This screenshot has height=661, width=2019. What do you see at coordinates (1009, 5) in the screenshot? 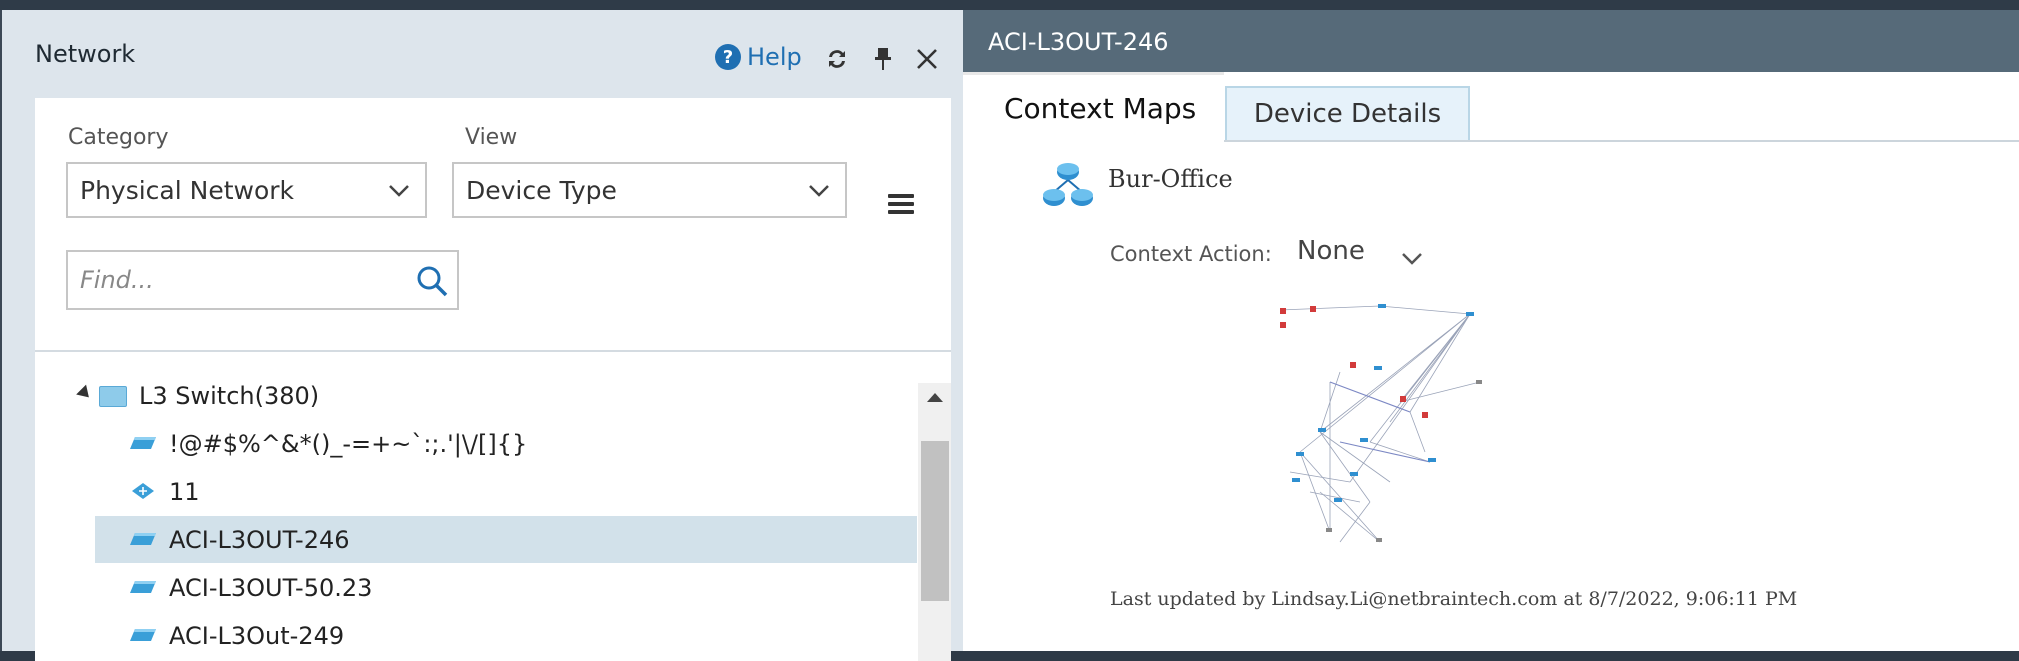
I see `top-bar` at bounding box center [1009, 5].